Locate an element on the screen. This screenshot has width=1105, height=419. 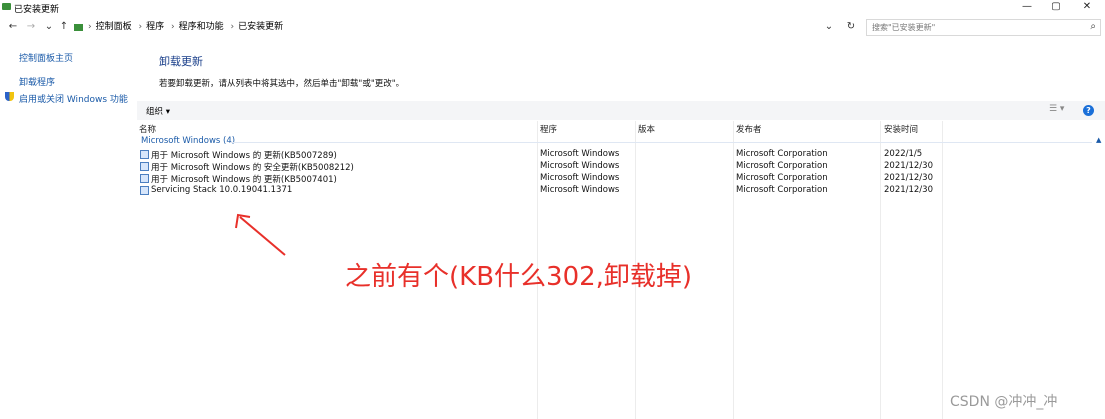
watermark: CSDN @冲冲_冲 is located at coordinates (1004, 402).